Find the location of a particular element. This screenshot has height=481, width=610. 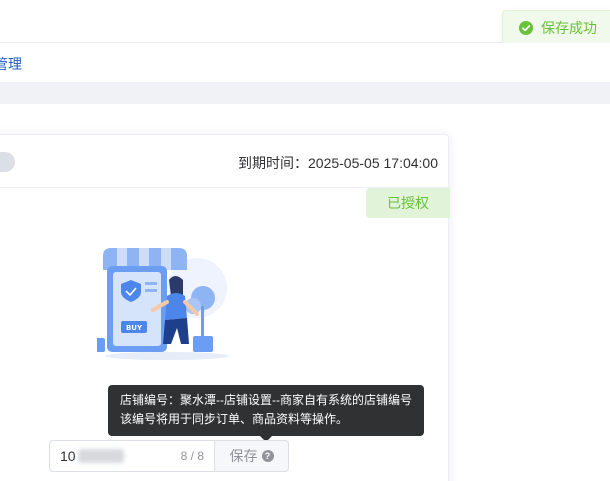

card-header: 到期时间：2025-05-05 17:04:00 is located at coordinates (224, 161).